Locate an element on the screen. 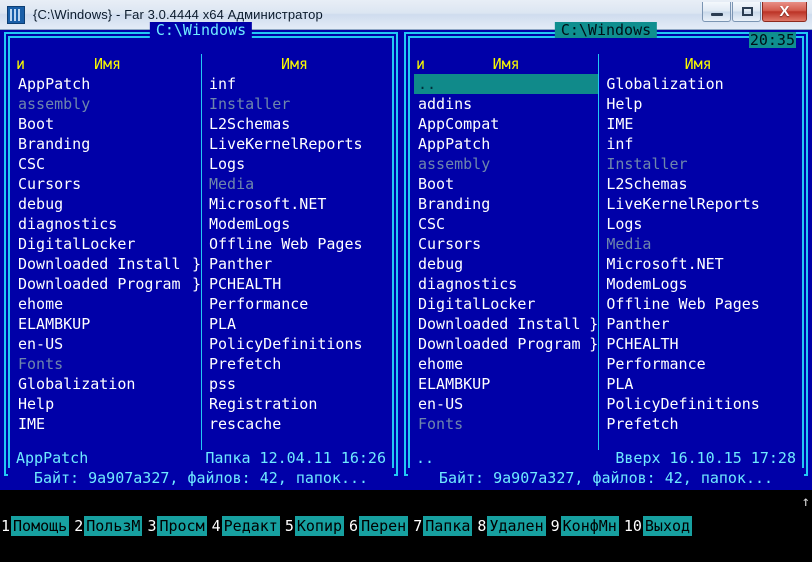 This screenshot has width=812, height=562. file-entry: pss is located at coordinates (298, 384).